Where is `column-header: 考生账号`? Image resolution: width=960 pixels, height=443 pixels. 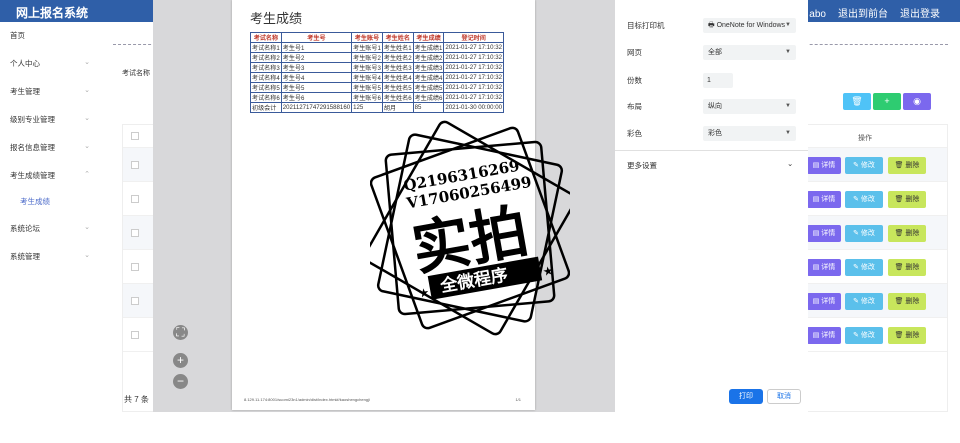 column-header: 考生账号 is located at coordinates (367, 37).